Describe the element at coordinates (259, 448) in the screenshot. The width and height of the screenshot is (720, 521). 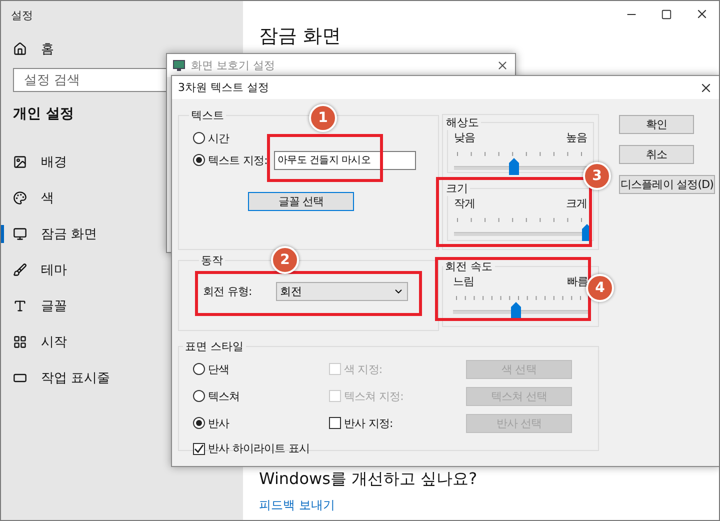
I see `checkbox-label: 반사 하이라이트 표시` at that location.